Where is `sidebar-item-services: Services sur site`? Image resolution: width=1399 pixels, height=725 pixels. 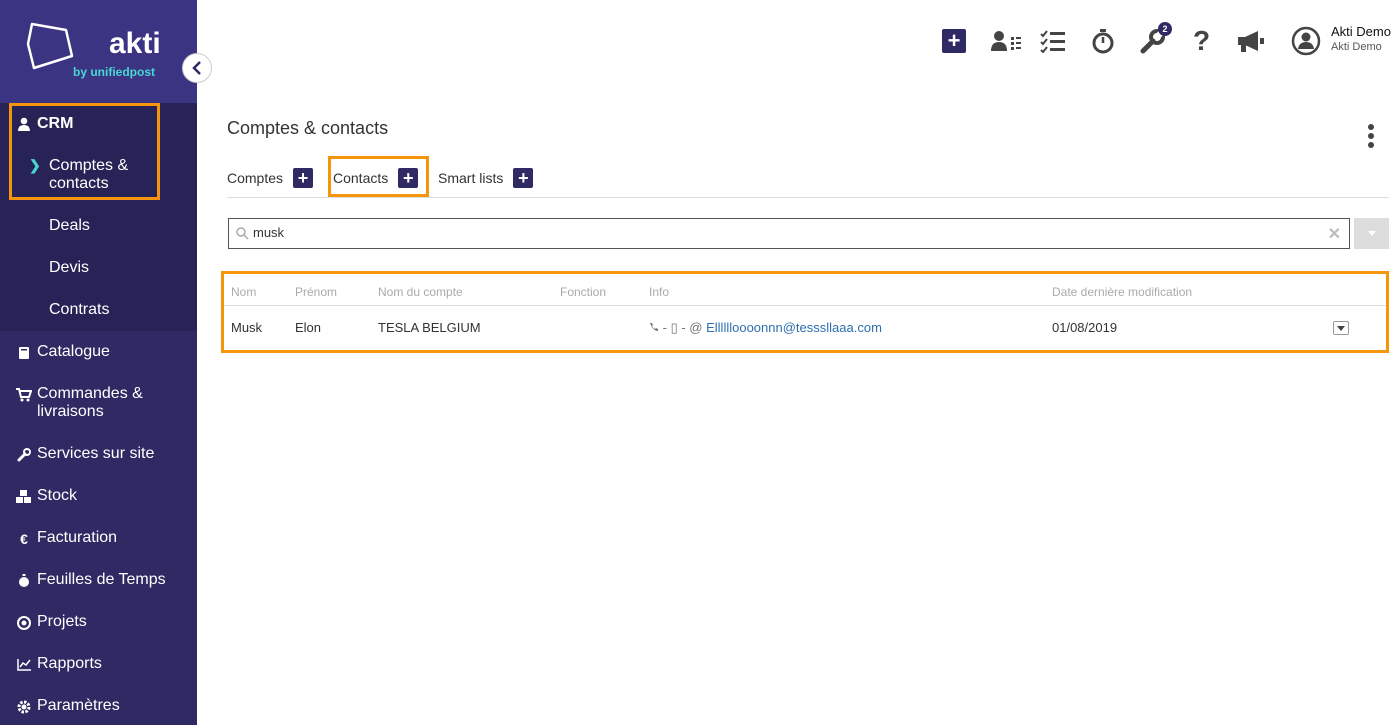
sidebar-item-services: Services sur site is located at coordinates (98, 455).